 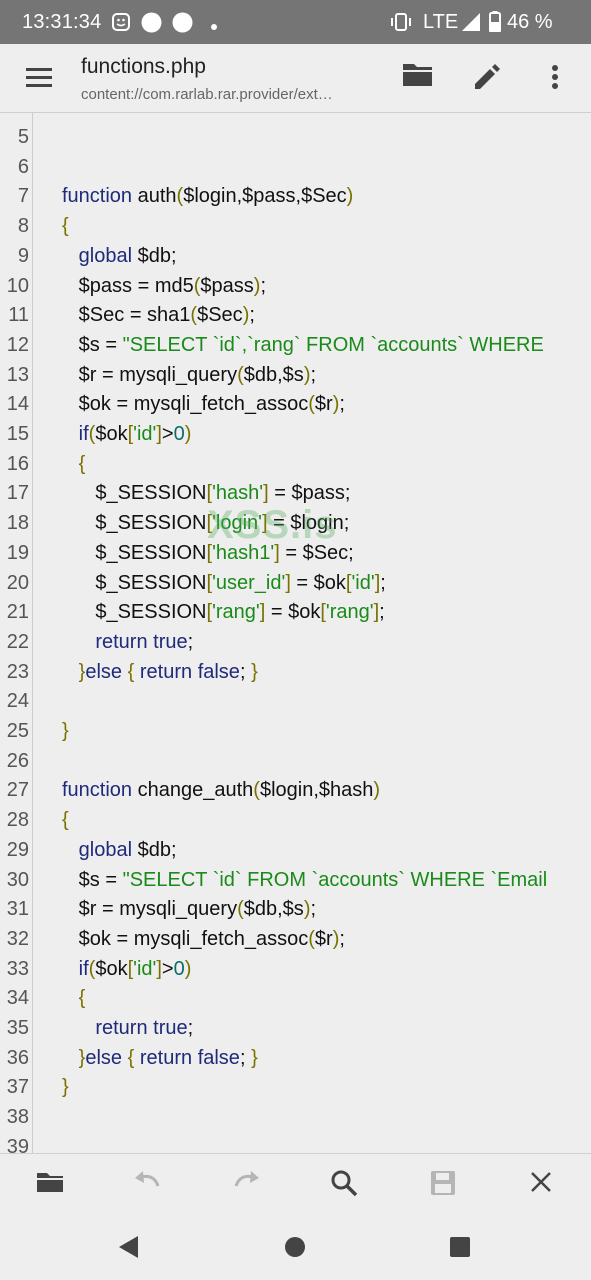 I want to click on code-line: 27 function change_auth($login,$hash), so click(x=295, y=791).